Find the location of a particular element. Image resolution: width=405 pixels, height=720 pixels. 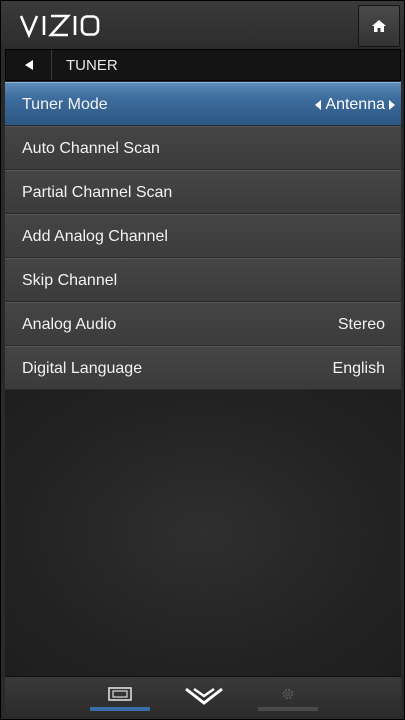

back-button is located at coordinates (29, 65).